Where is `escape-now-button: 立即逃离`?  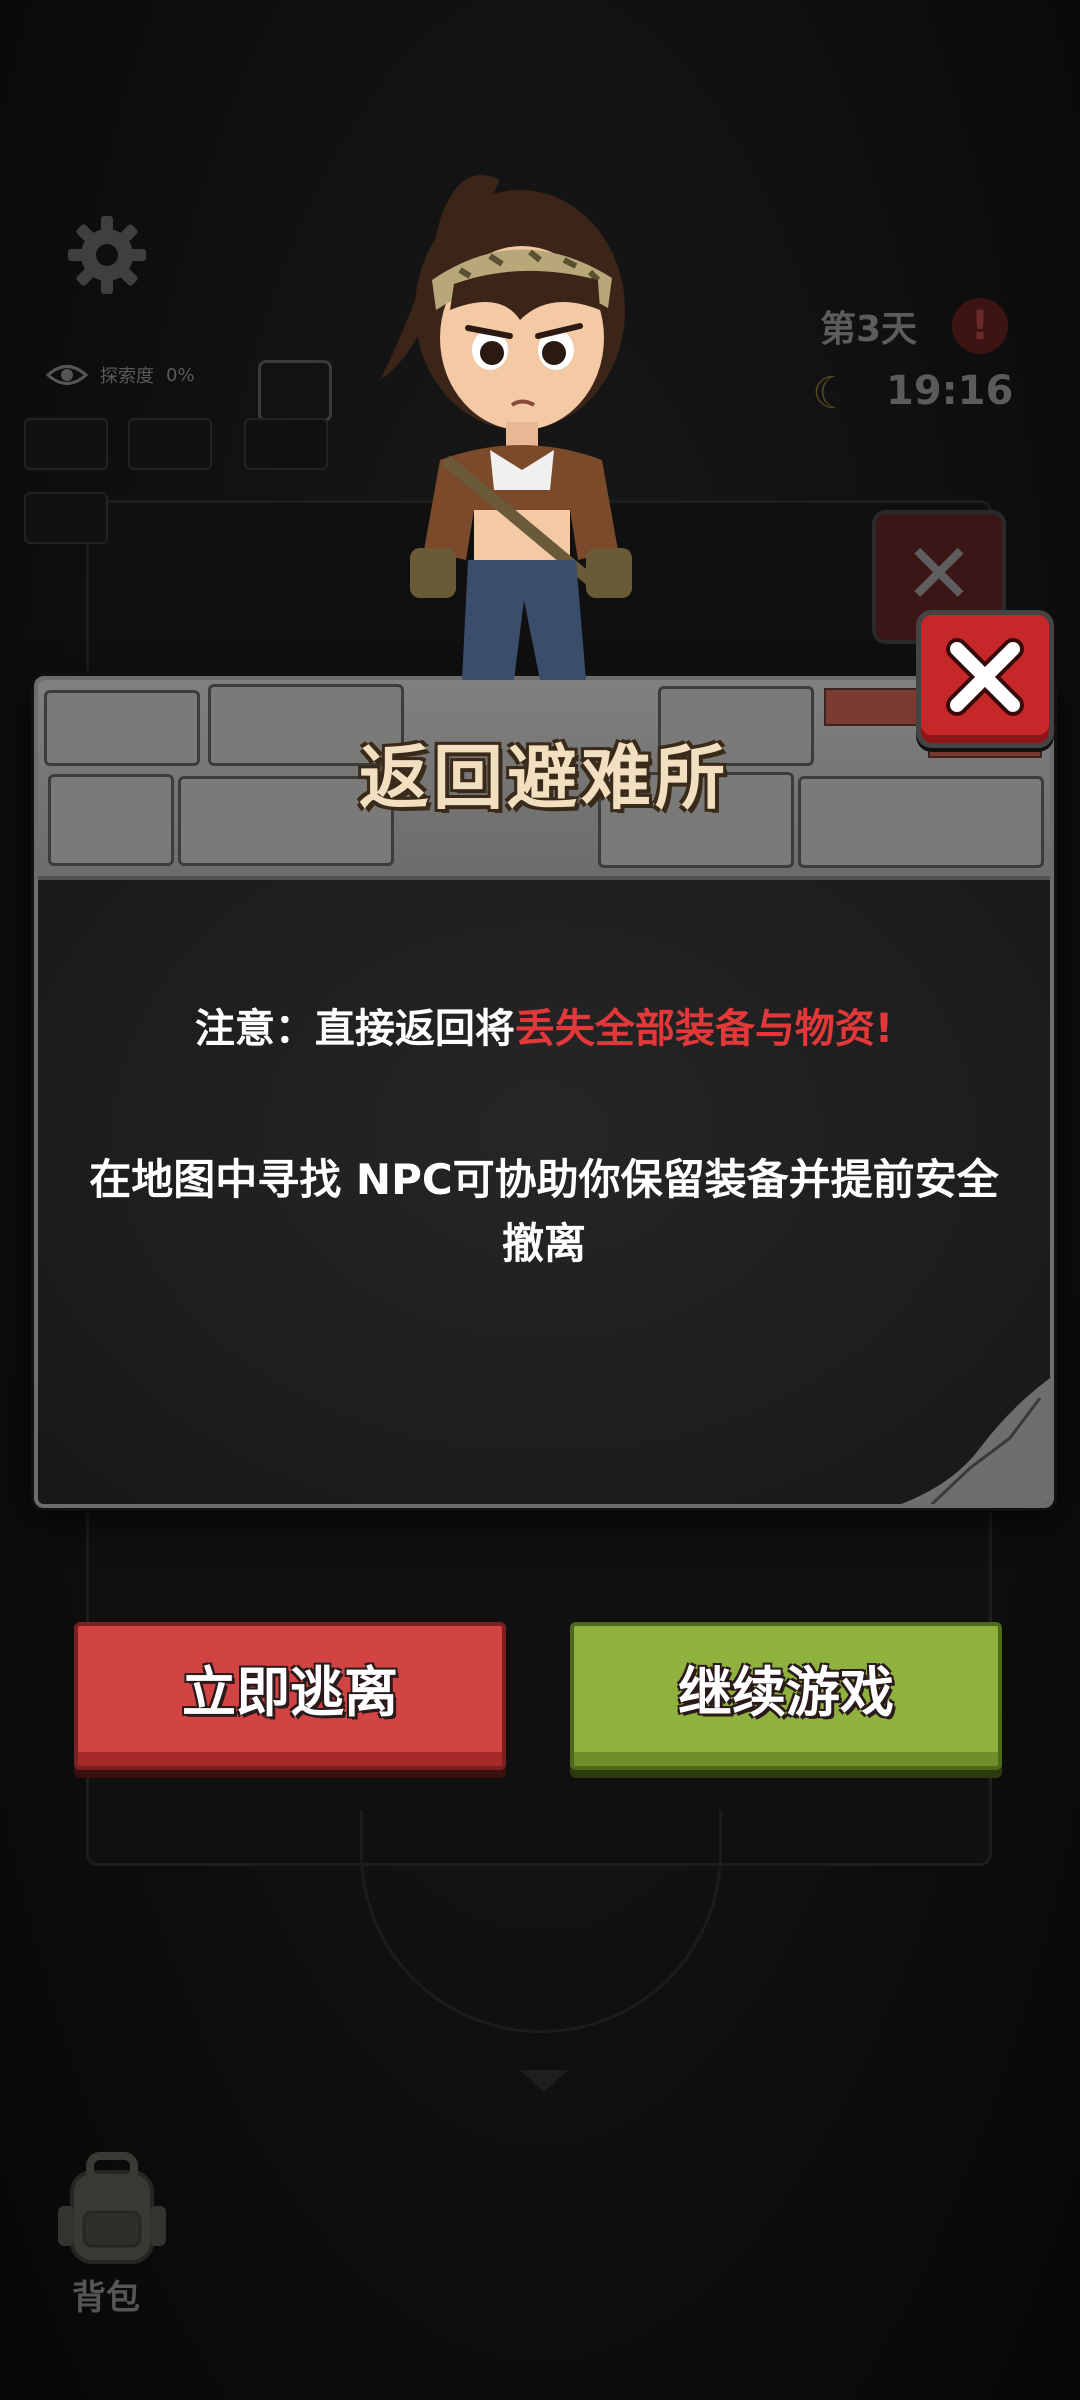
escape-now-button: 立即逃离 is located at coordinates (290, 1696).